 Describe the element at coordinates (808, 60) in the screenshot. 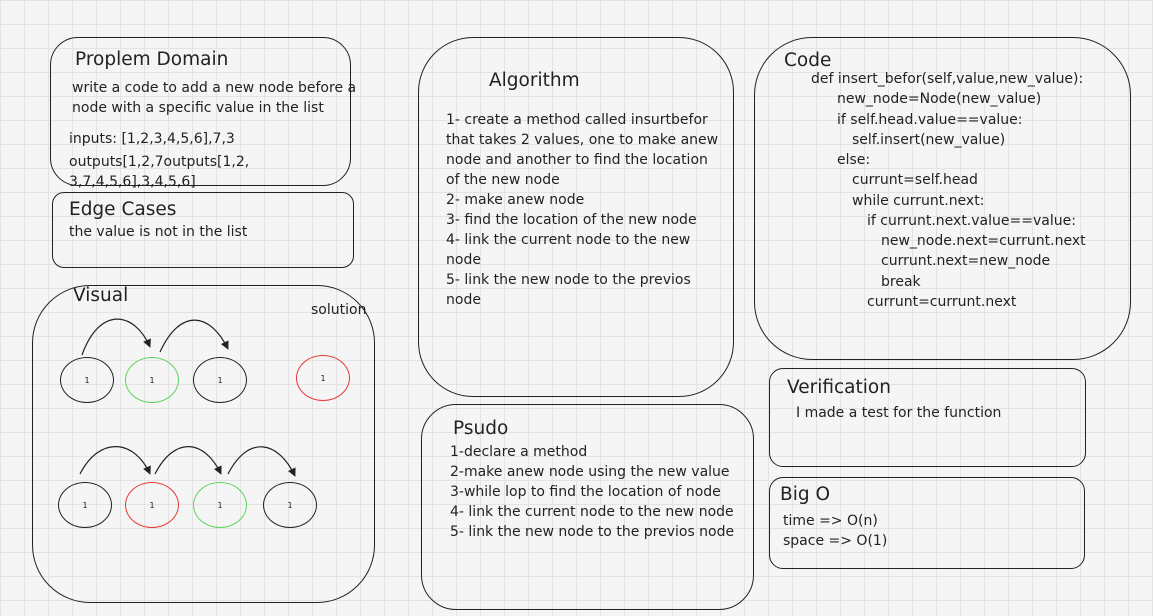

I see `code-title: Code` at that location.